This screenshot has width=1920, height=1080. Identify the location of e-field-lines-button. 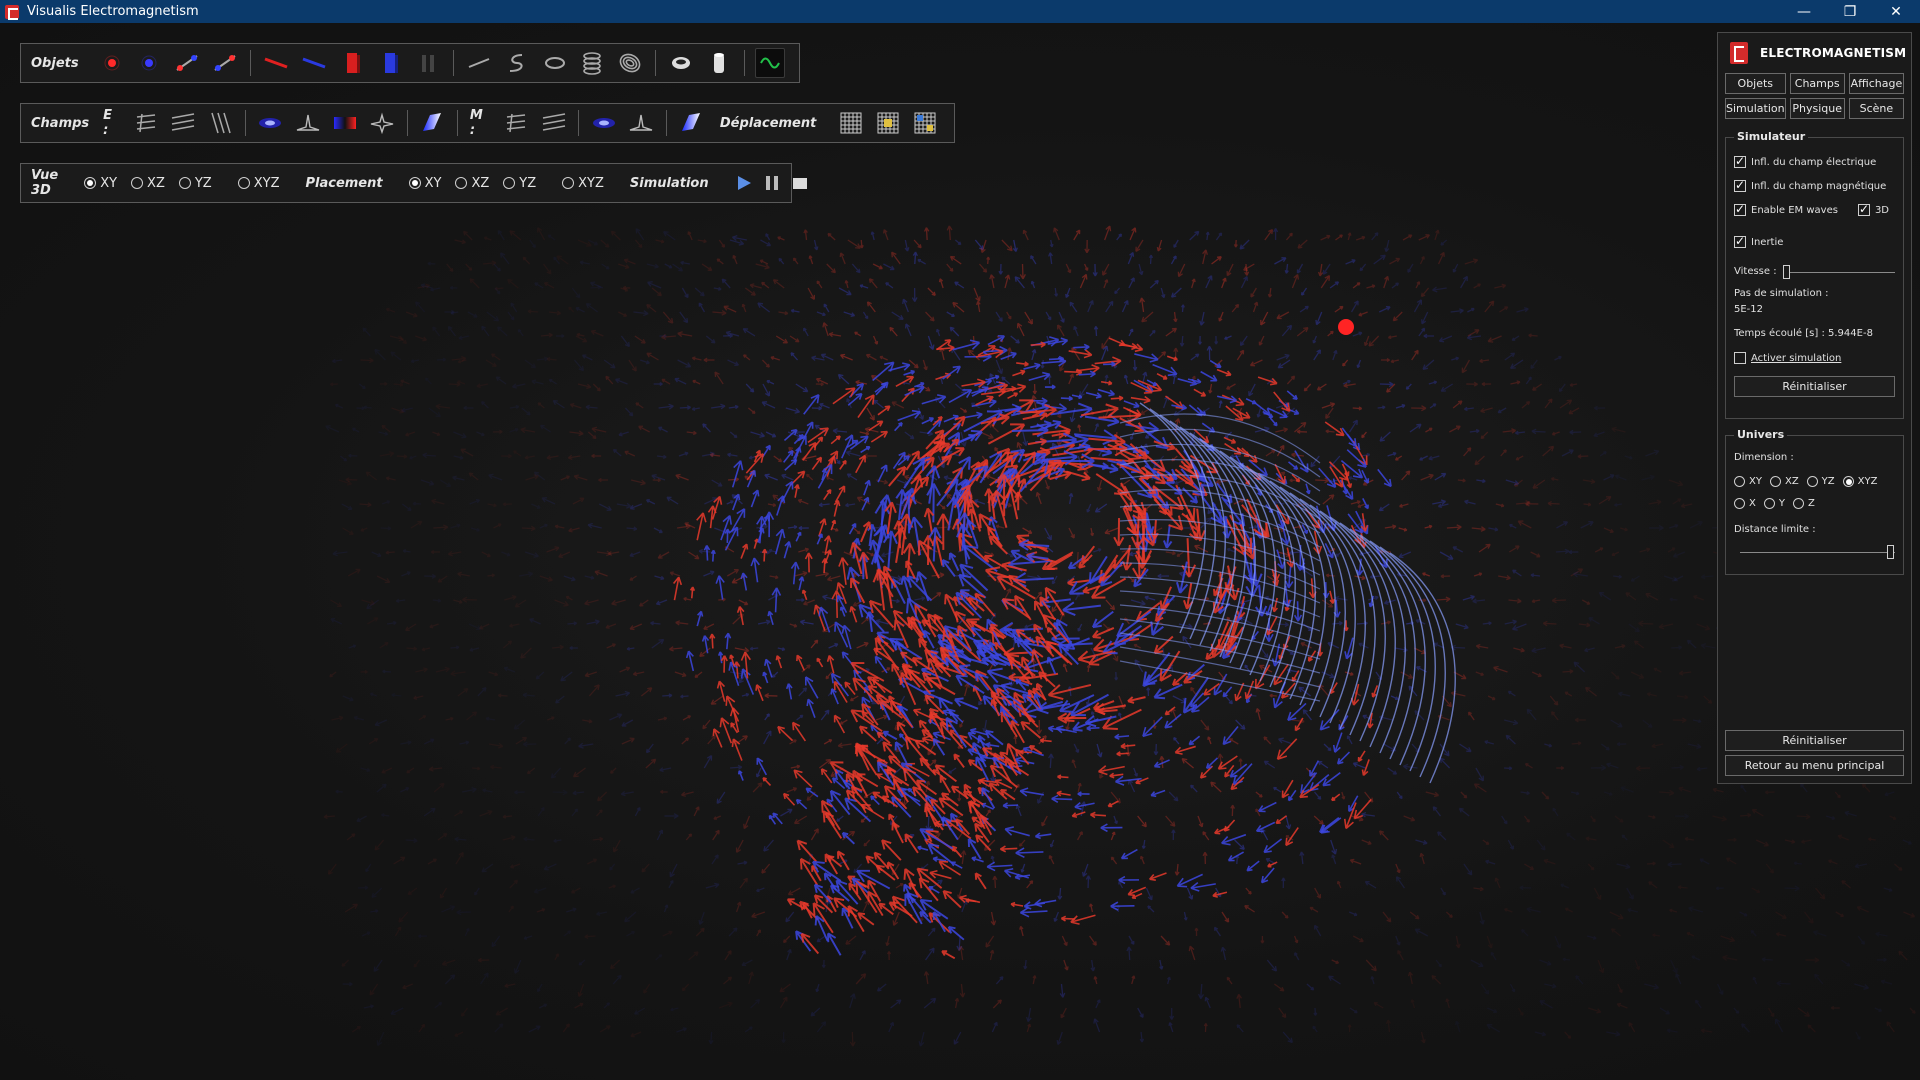
(145, 123).